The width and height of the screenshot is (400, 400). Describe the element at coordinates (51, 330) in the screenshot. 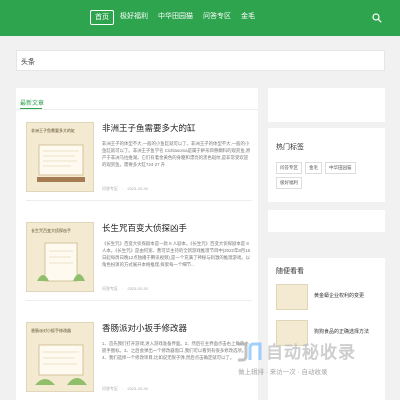

I see `thumbnail-title: 香肠派对小扳手修改器` at that location.